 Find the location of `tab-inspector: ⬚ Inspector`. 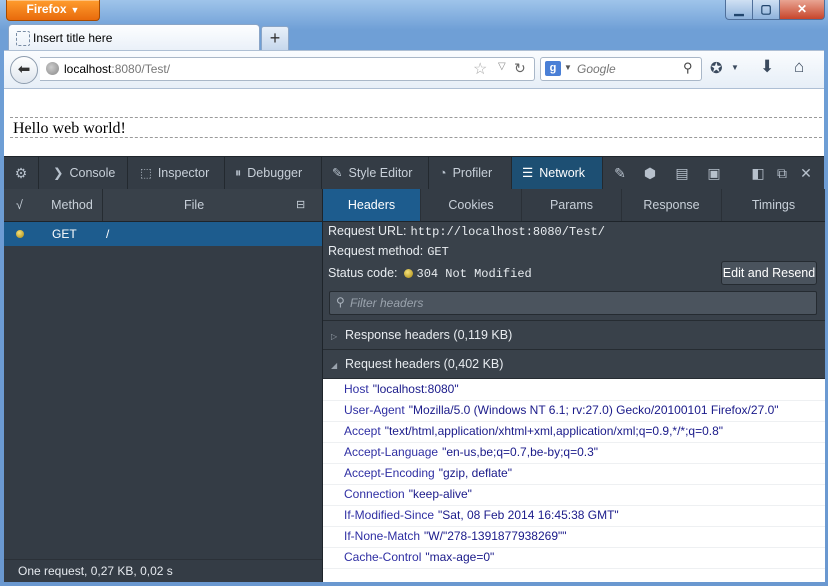

tab-inspector: ⬚ Inspector is located at coordinates (176, 173).